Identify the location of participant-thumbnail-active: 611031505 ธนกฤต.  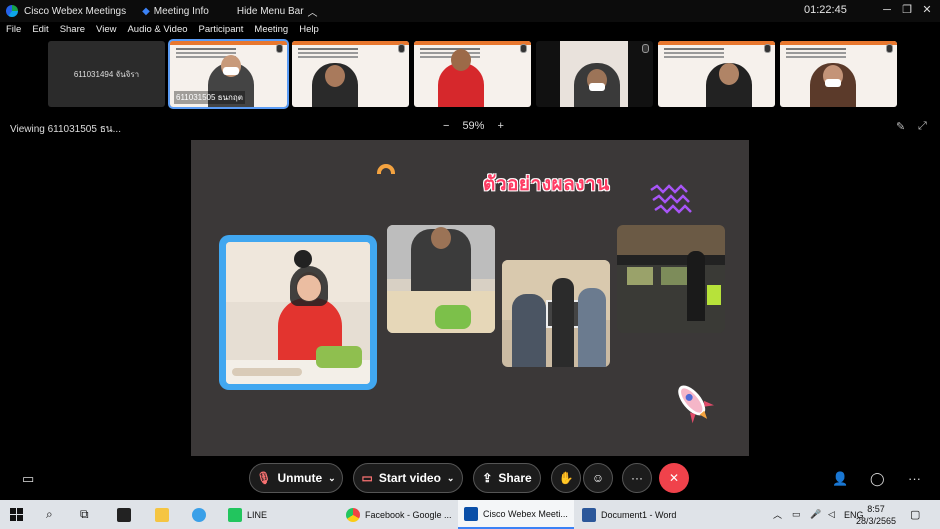
(228, 74).